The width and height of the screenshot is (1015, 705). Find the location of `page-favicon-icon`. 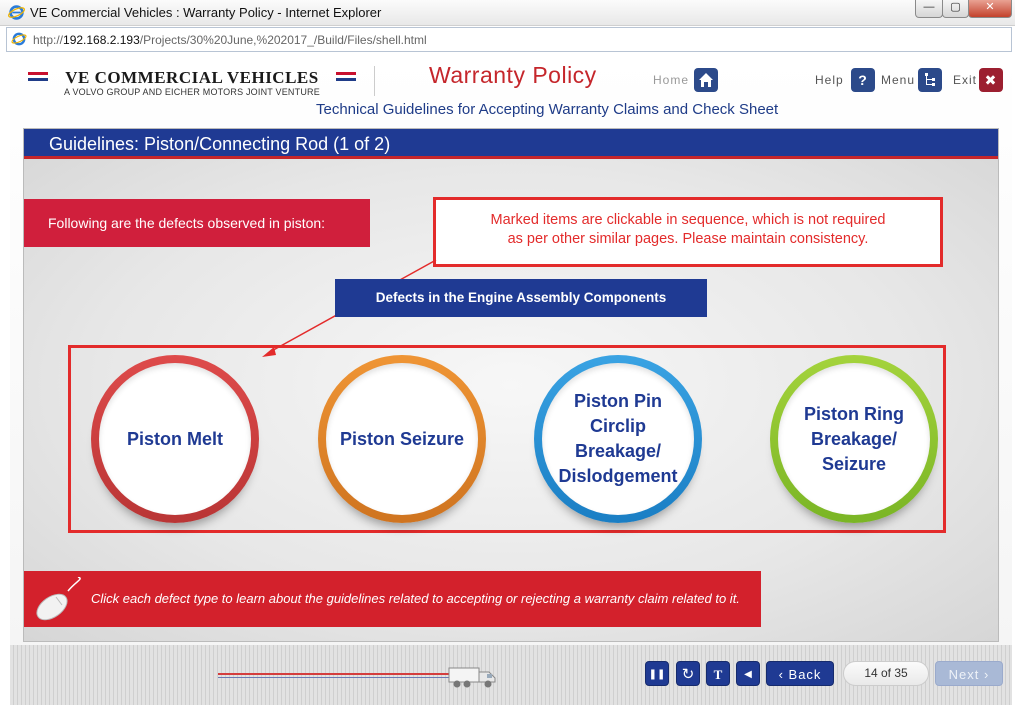

page-favicon-icon is located at coordinates (19, 39).